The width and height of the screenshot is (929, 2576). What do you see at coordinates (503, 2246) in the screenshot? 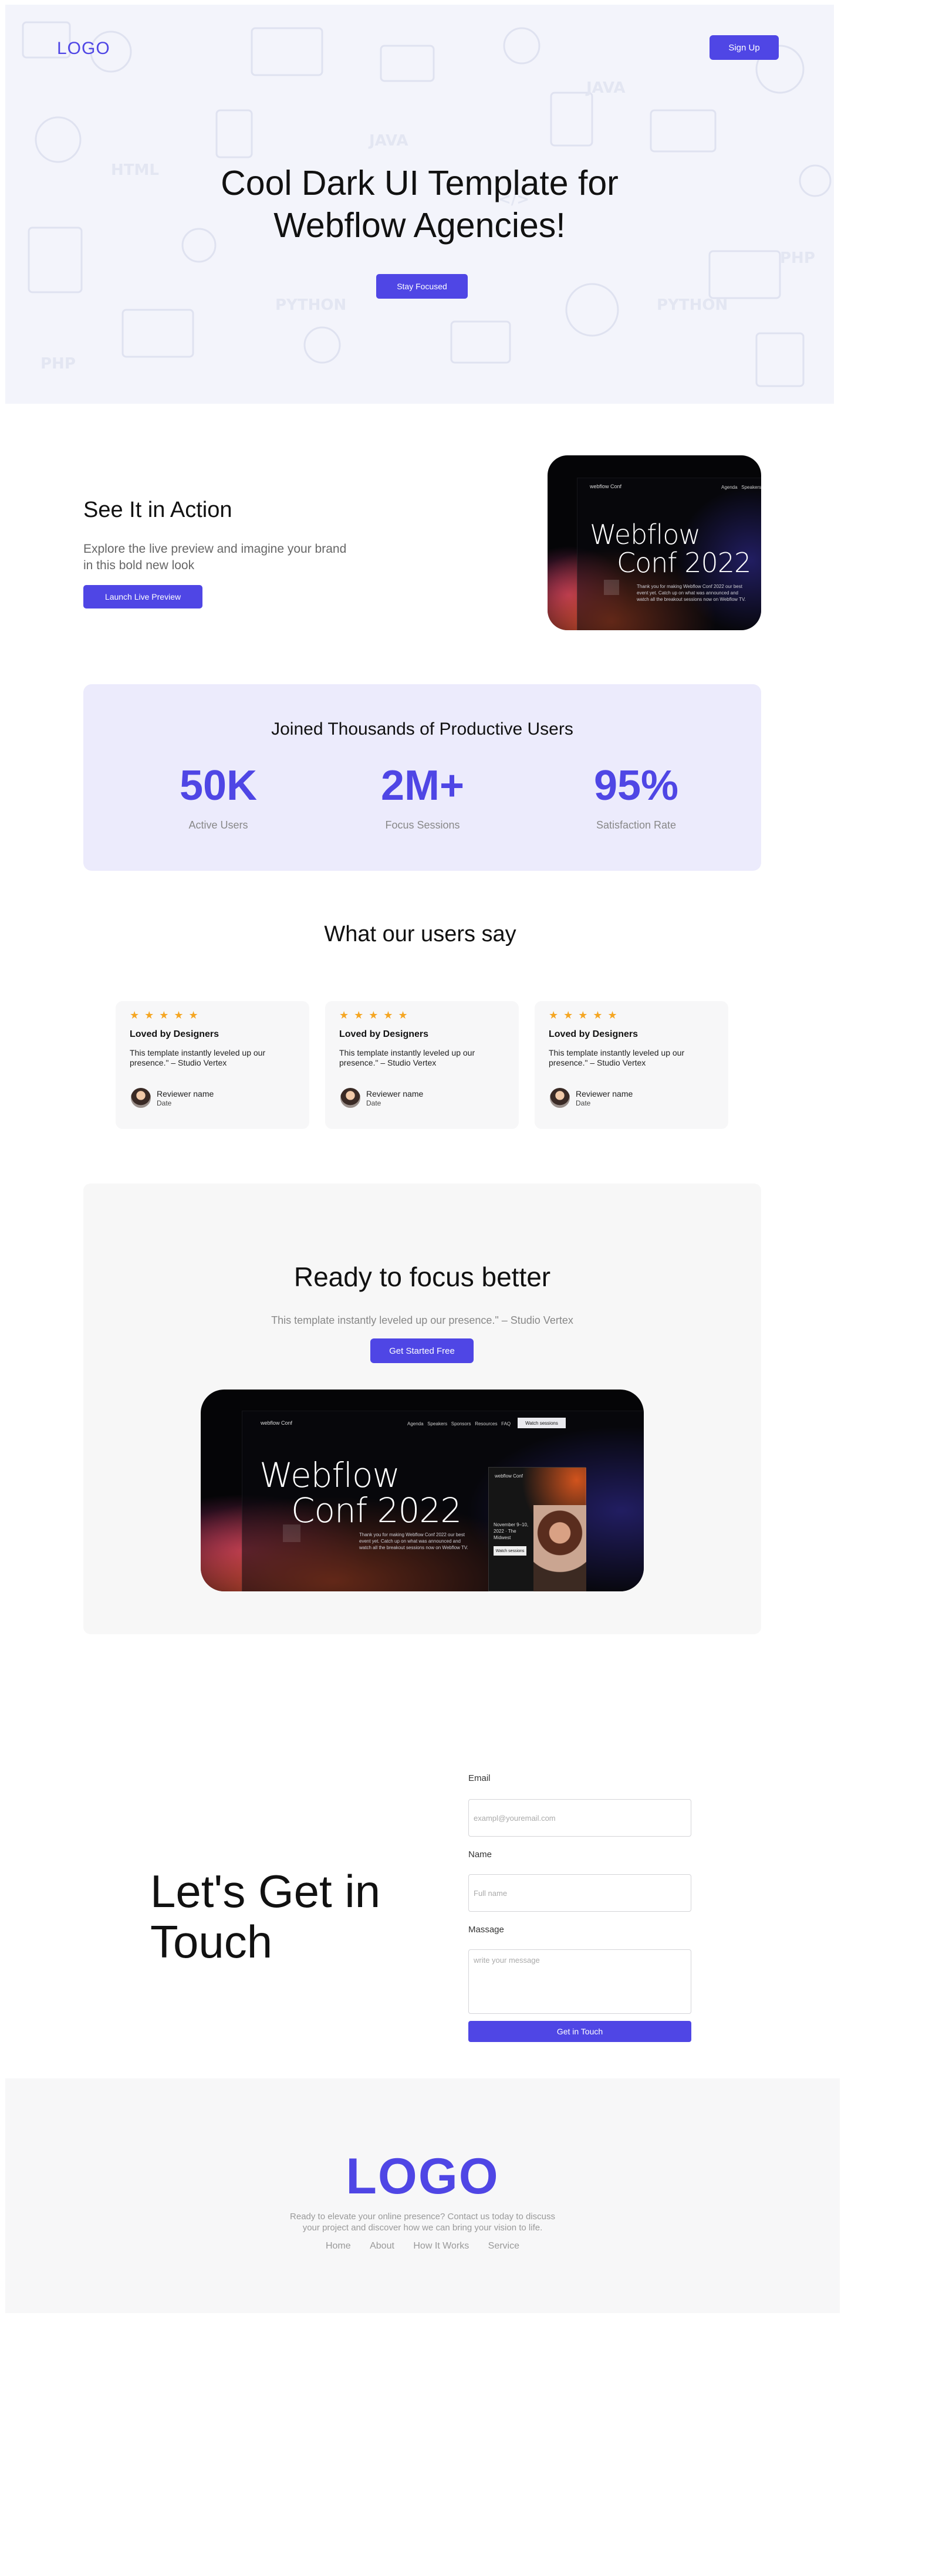
I see `footer-link-service: Service` at bounding box center [503, 2246].